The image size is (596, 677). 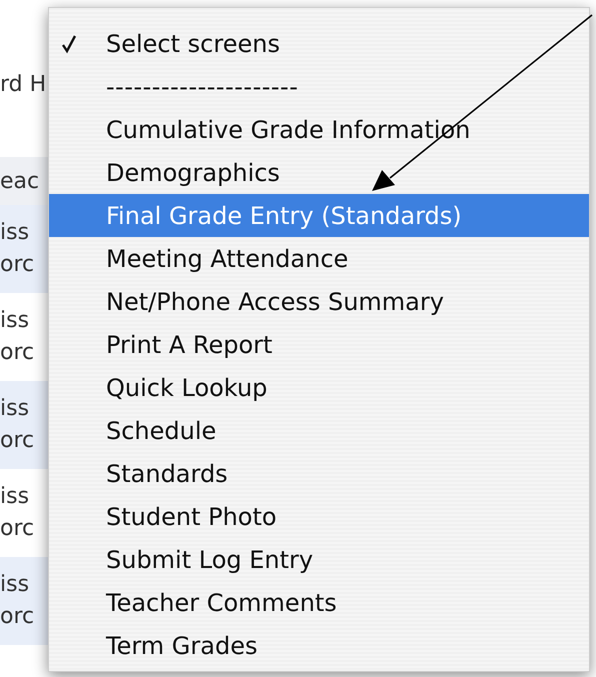 I want to click on checkmark-icon, so click(x=69, y=44).